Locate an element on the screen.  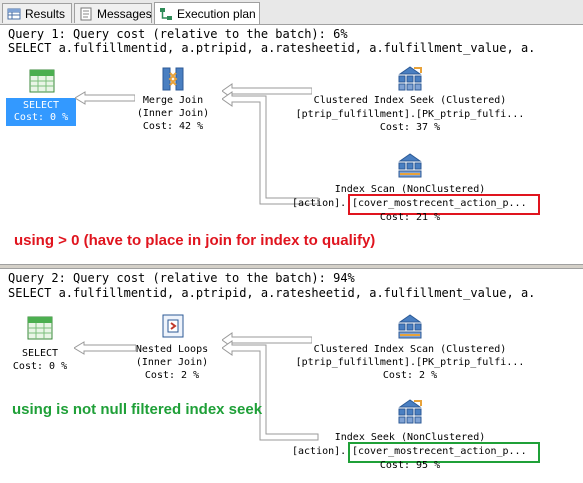
query2-annotation: using is not null filtered index seek is located at coordinates (137, 409).